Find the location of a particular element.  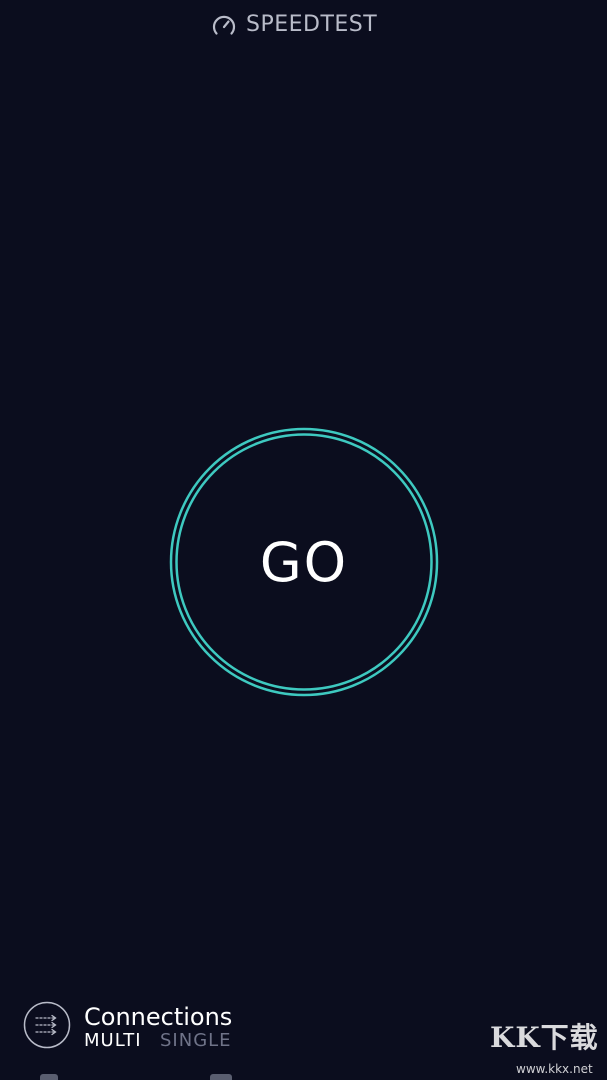

app-title: SPEEDTEST is located at coordinates (312, 24).